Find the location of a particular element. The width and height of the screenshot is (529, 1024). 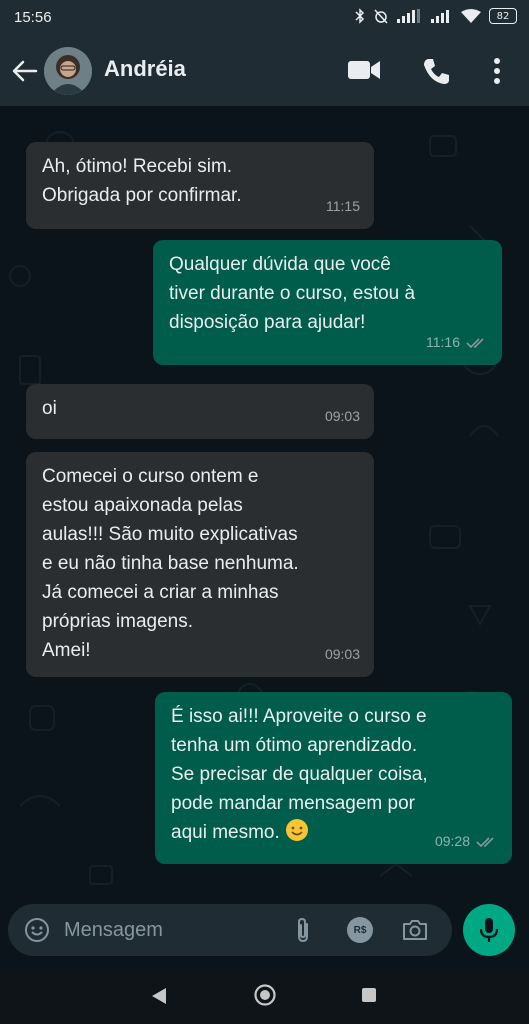

attach-icon is located at coordinates (303, 930).